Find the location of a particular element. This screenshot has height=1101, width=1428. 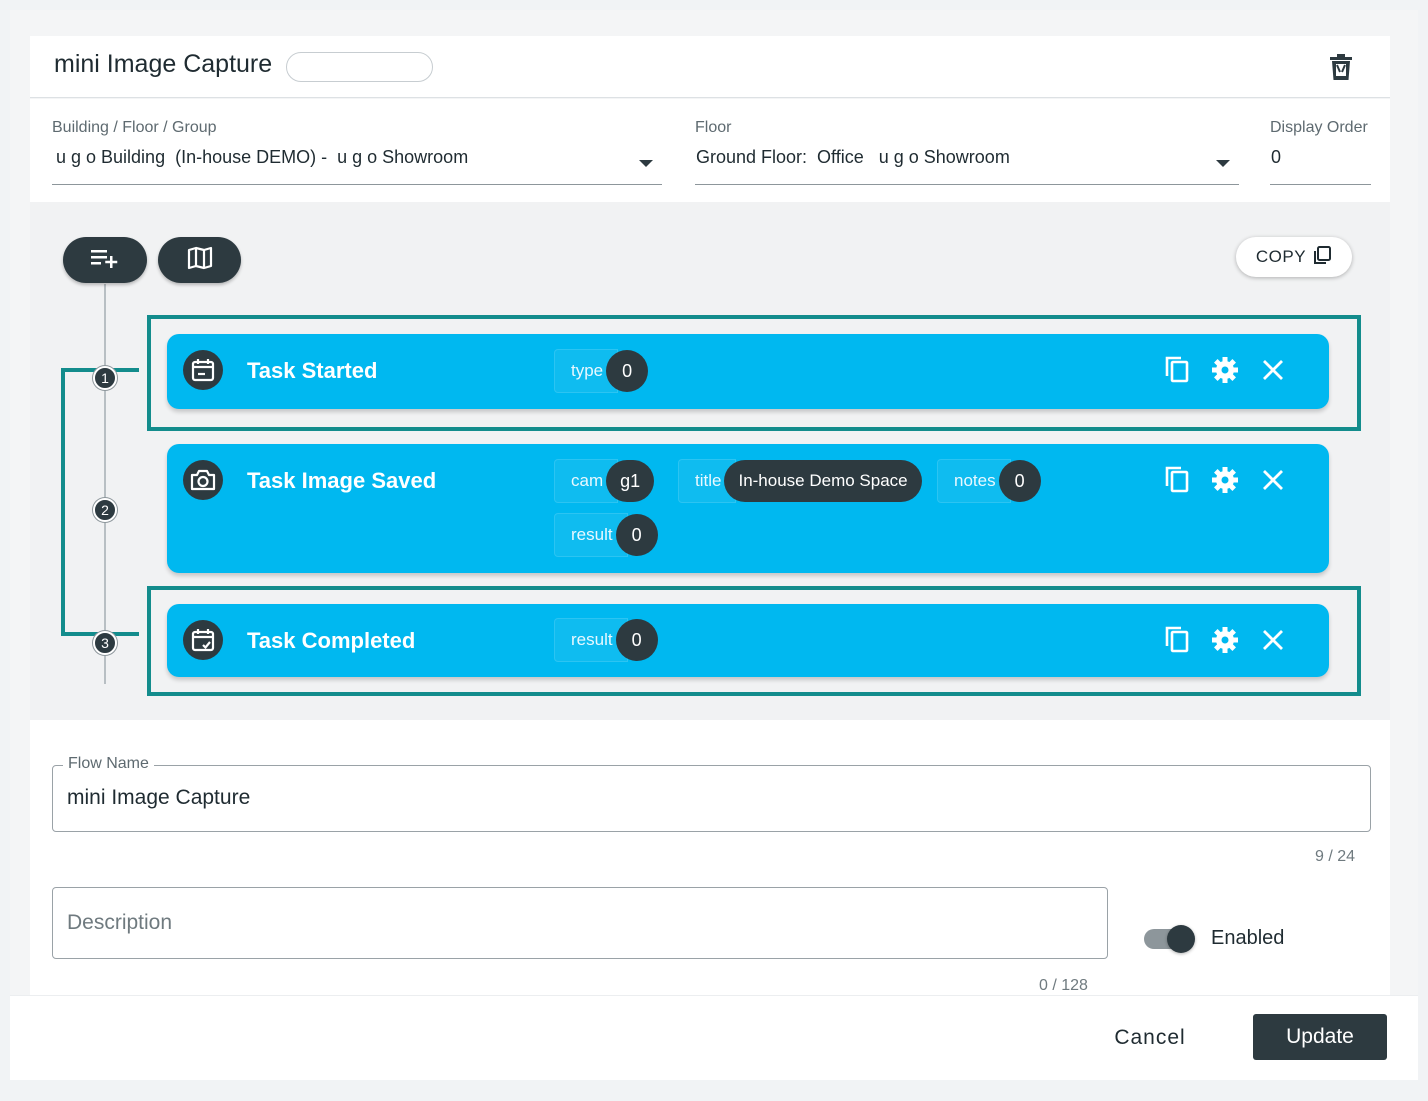

param-chip: title In-house Demo Space is located at coordinates (800, 481).